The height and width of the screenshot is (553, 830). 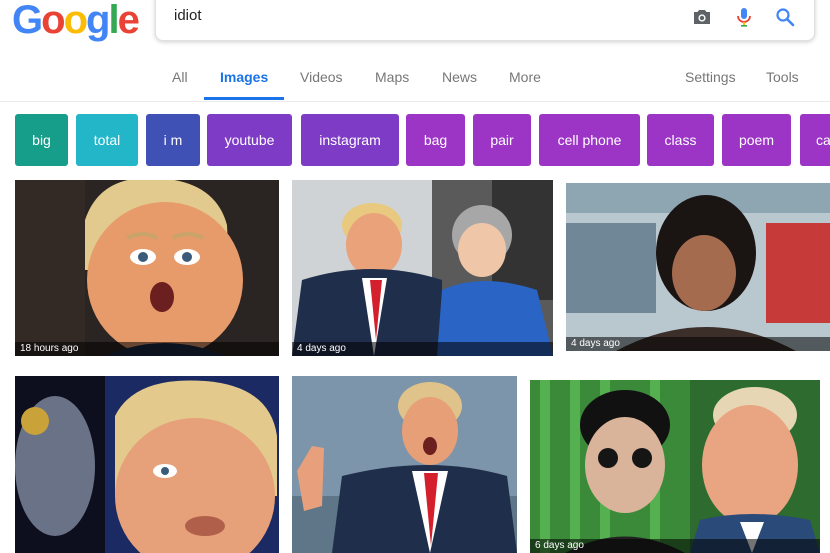 I want to click on chip-instagram: instagram, so click(x=350, y=140).